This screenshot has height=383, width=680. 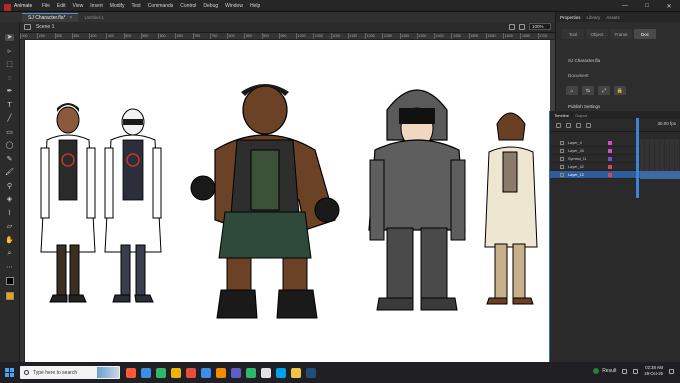 I want to click on stroke-color-swatch, so click(x=9, y=281).